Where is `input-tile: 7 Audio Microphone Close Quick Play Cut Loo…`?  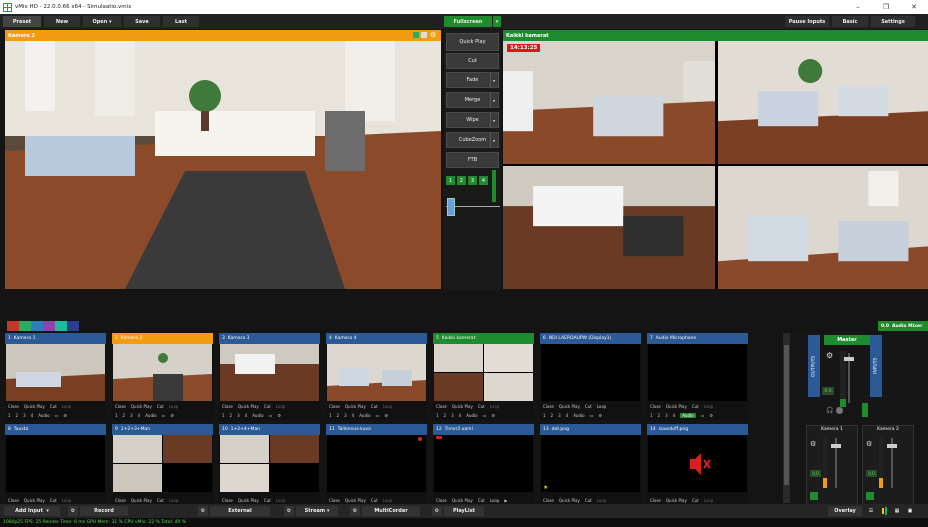 input-tile: 7 Audio Microphone Close Quick Play Cut Loo… is located at coordinates (697, 376).